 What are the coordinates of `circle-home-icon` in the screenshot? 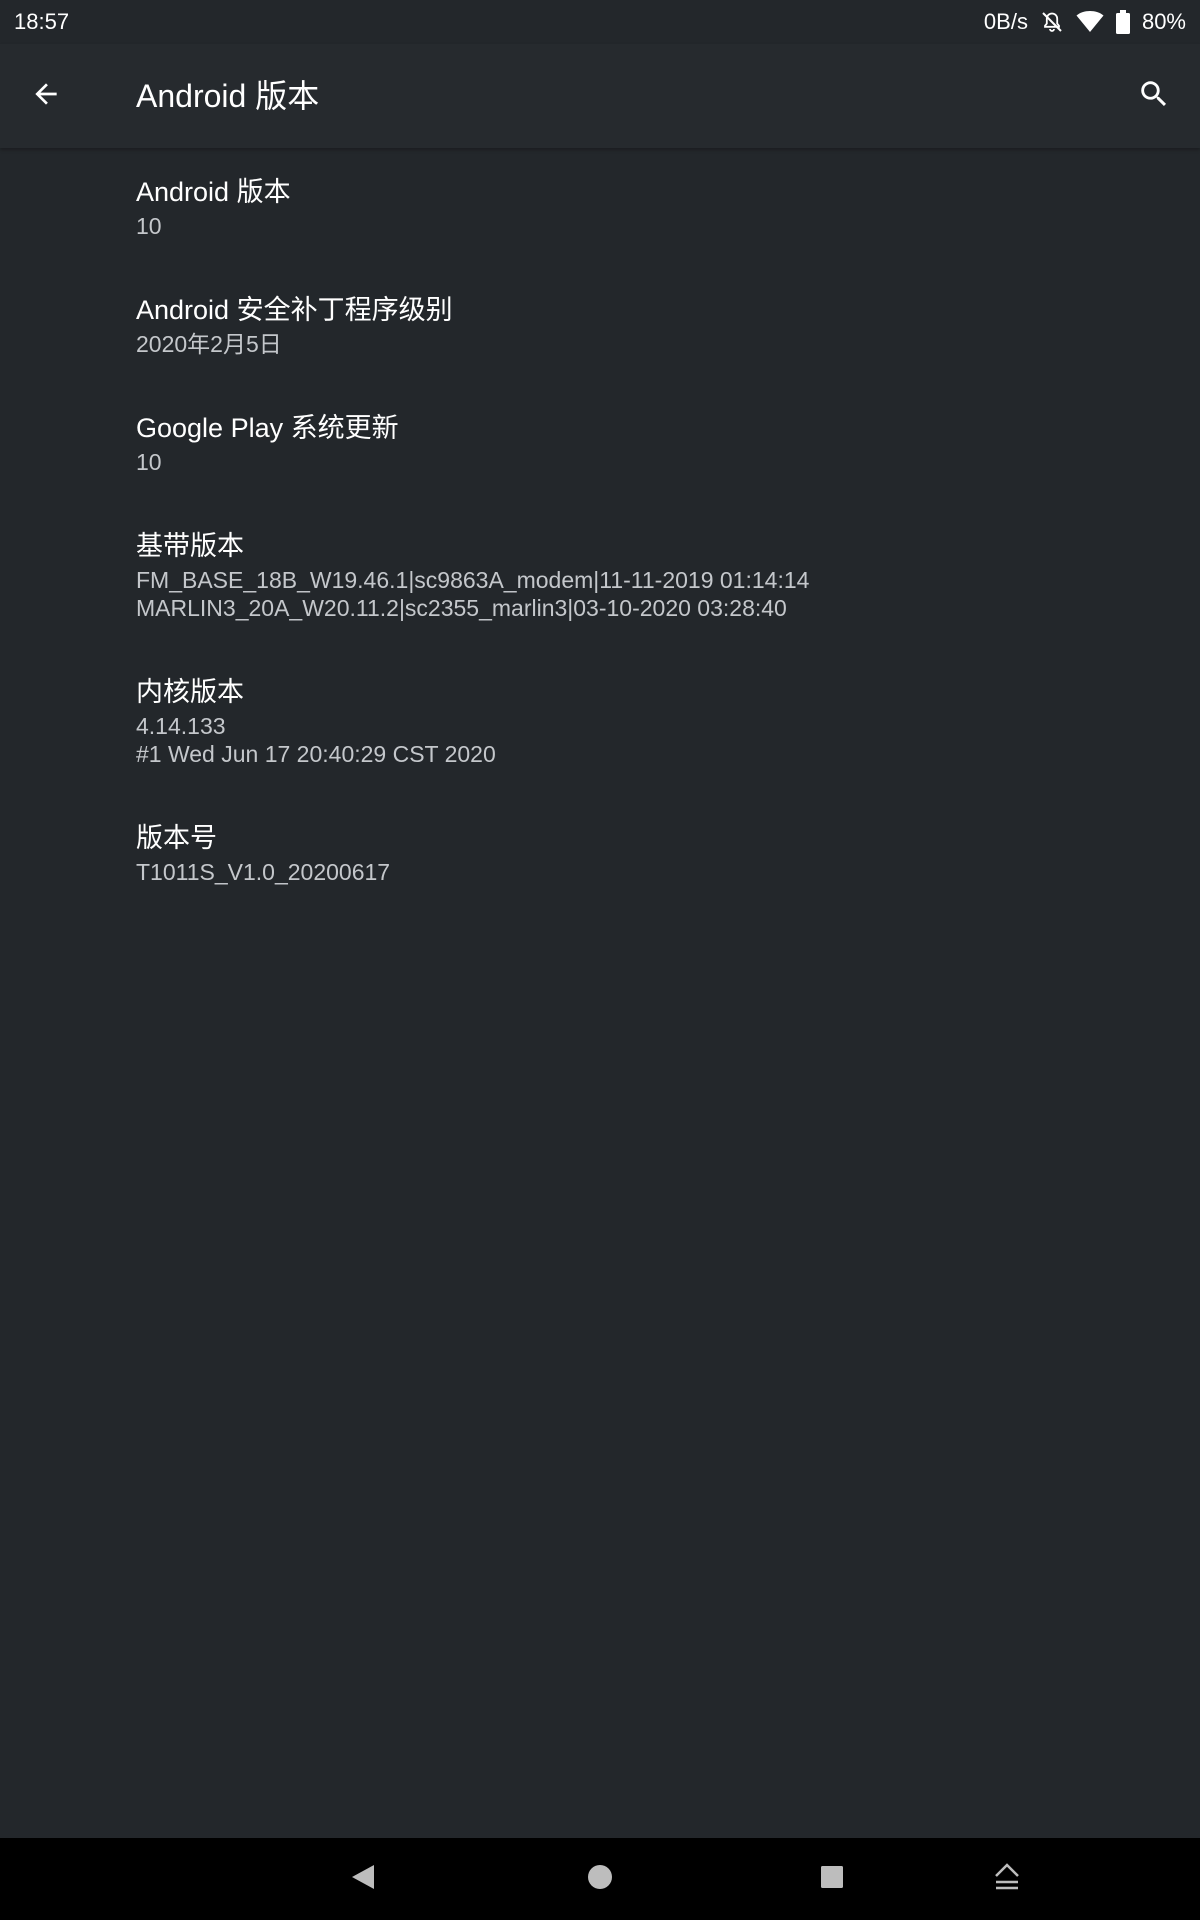 It's located at (600, 1879).